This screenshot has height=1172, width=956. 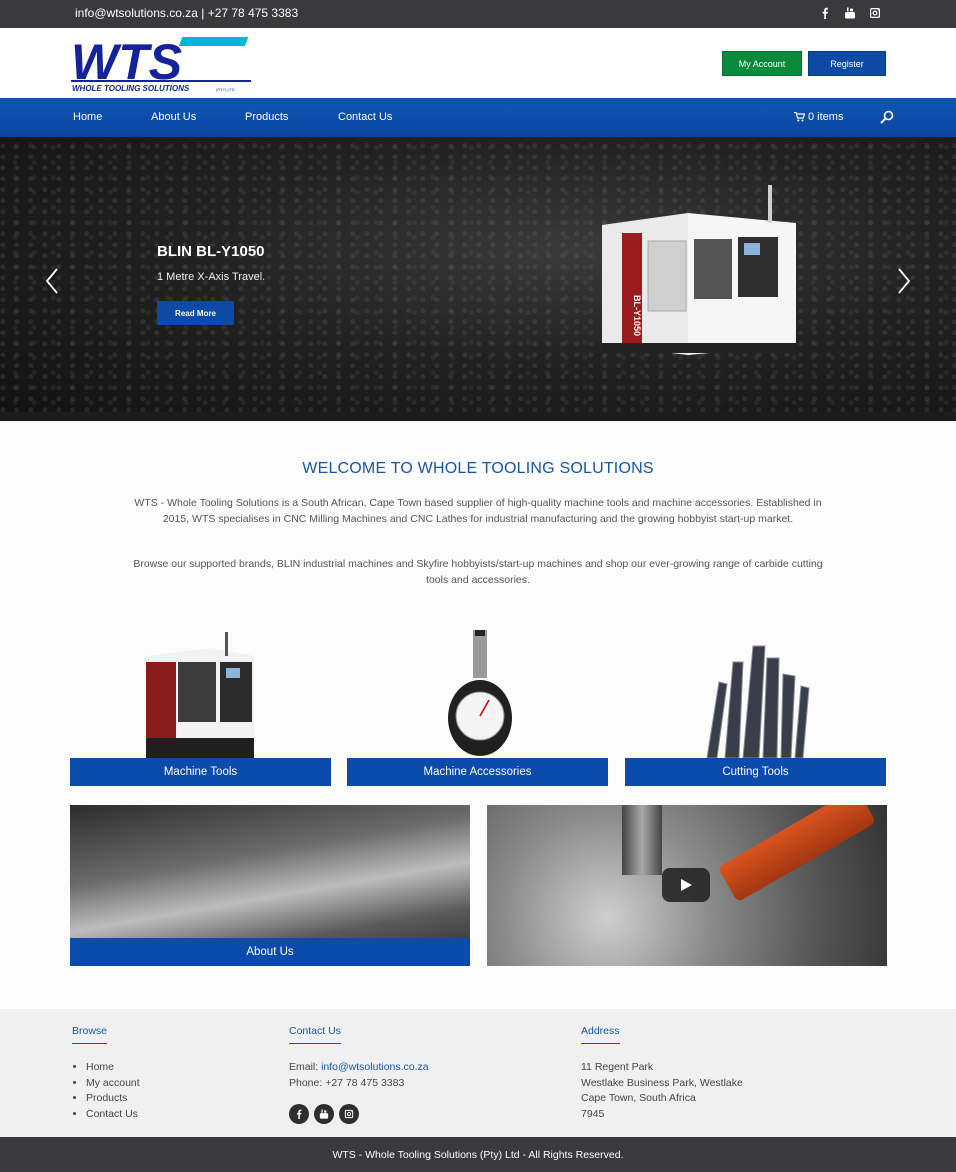 What do you see at coordinates (225, 89) in the screenshot?
I see `logo-suffix: (PTY) LTD` at bounding box center [225, 89].